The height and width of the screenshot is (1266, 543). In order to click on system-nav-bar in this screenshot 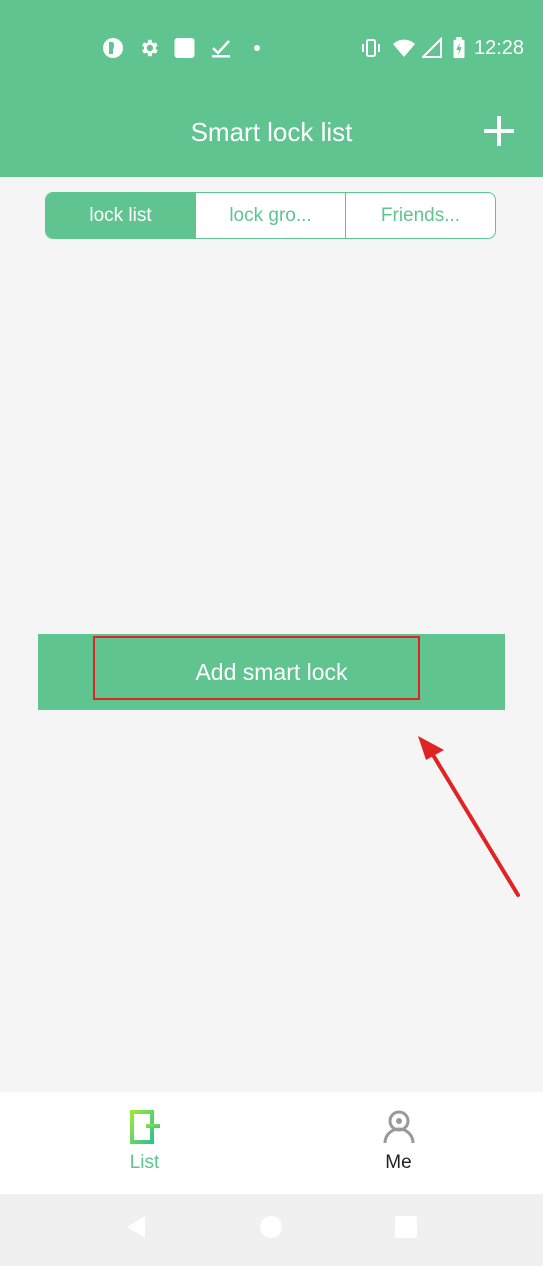, I will do `click(271, 1230)`.